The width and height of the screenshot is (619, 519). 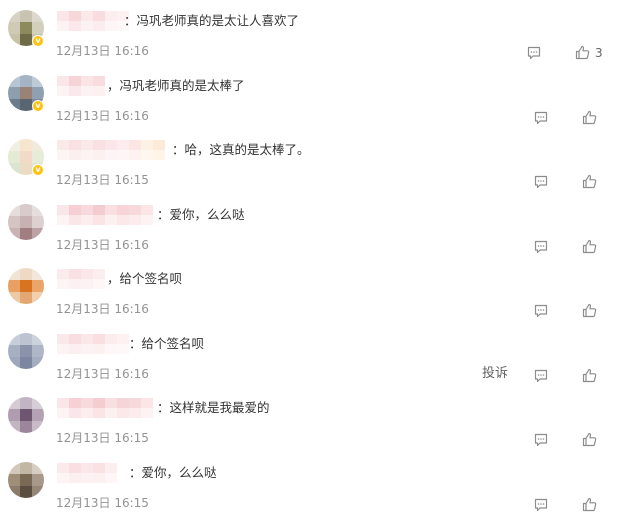 What do you see at coordinates (599, 53) in the screenshot?
I see `like-count: 3` at bounding box center [599, 53].